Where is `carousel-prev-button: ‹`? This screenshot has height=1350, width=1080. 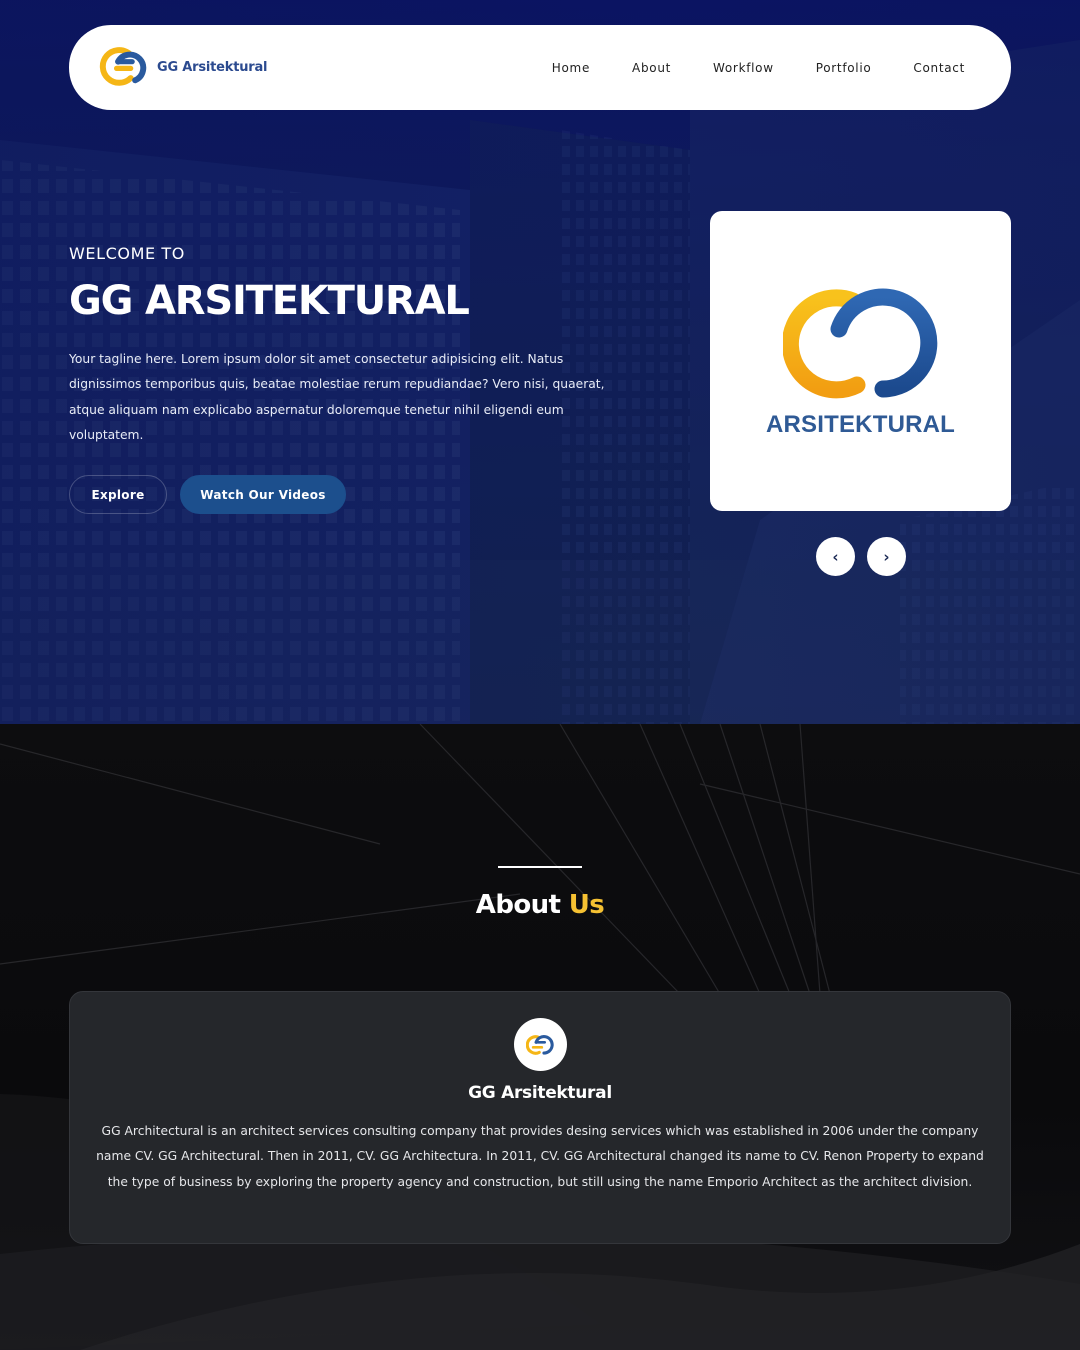 carousel-prev-button: ‹ is located at coordinates (835, 556).